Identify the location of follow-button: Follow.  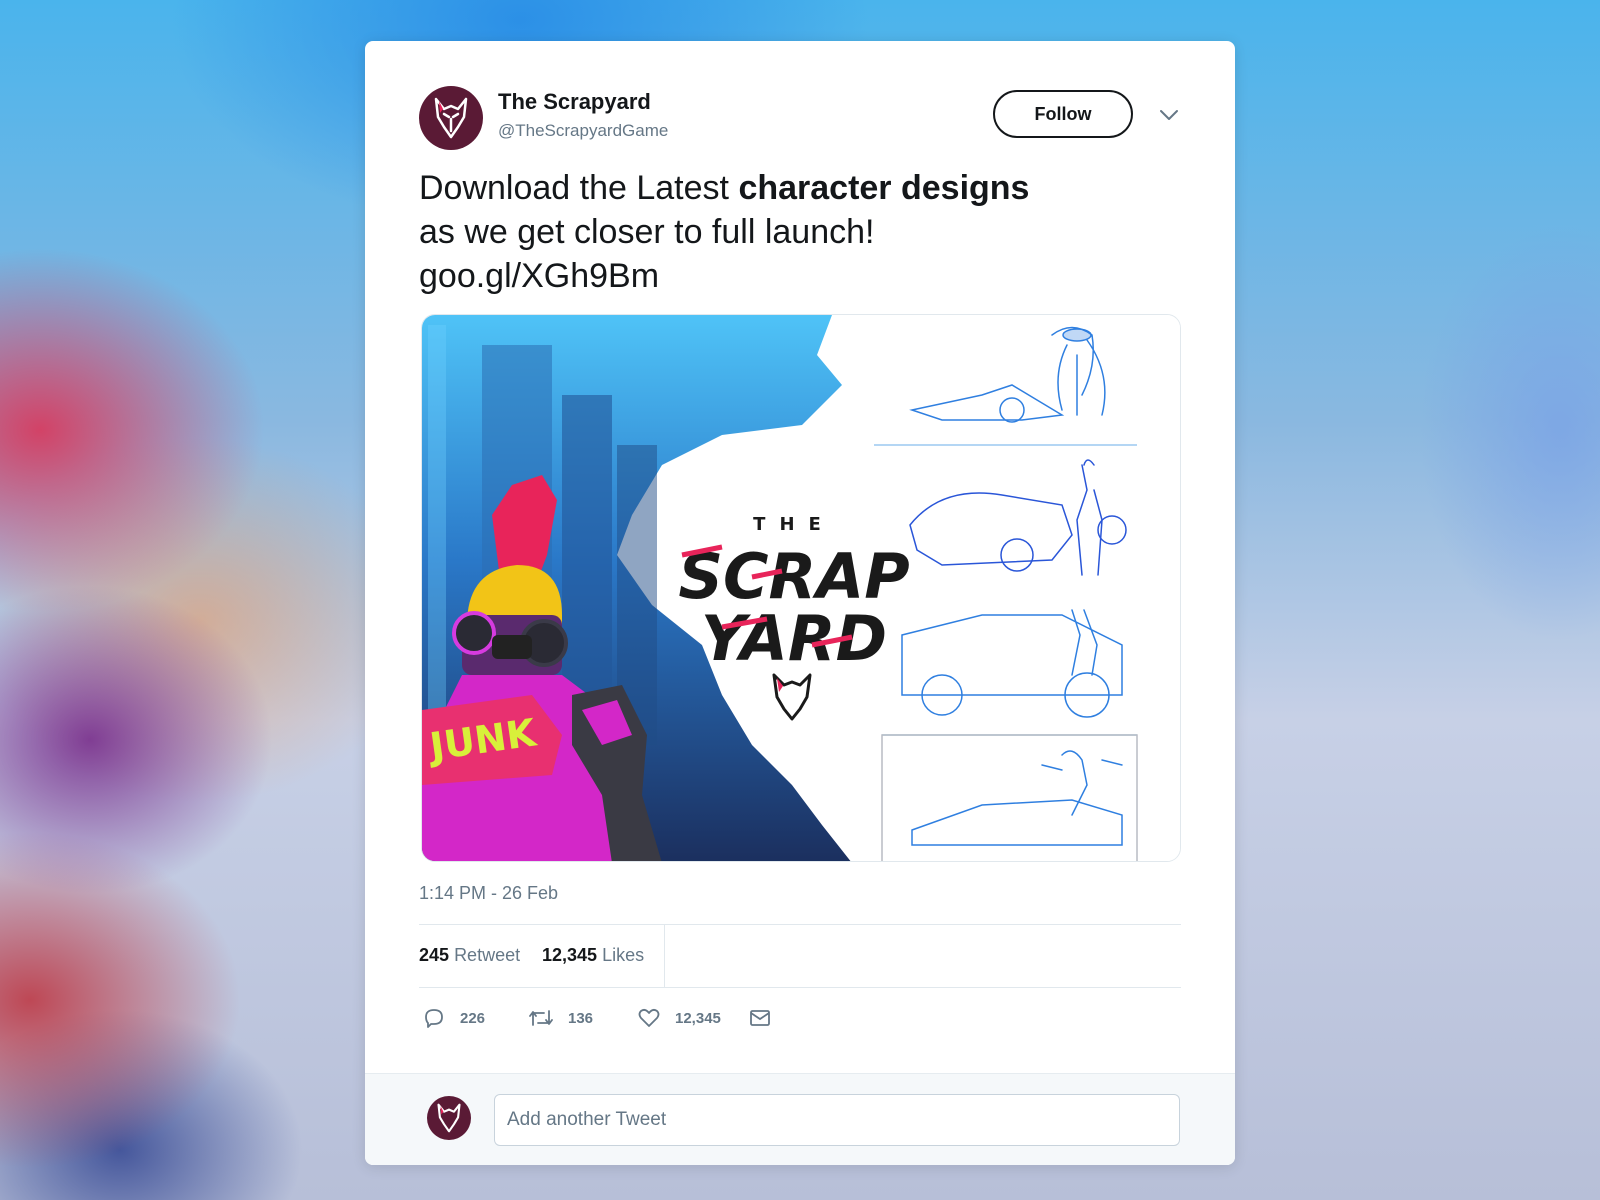
(1063, 114).